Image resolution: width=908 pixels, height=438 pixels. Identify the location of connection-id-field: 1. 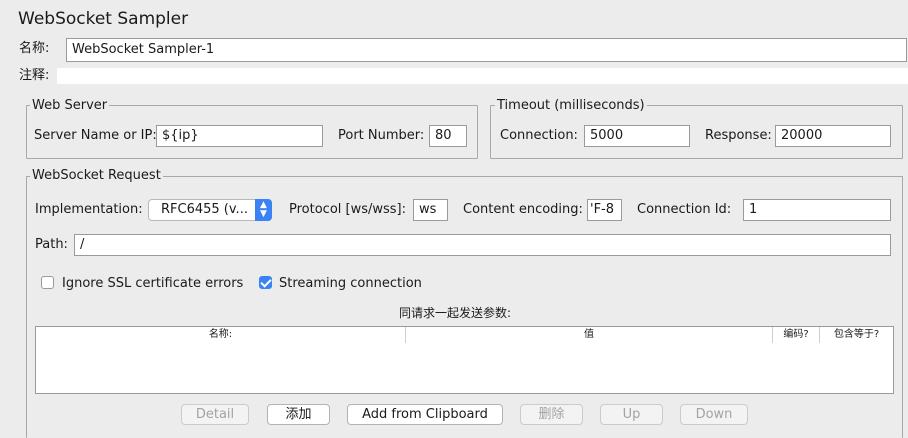
(817, 210).